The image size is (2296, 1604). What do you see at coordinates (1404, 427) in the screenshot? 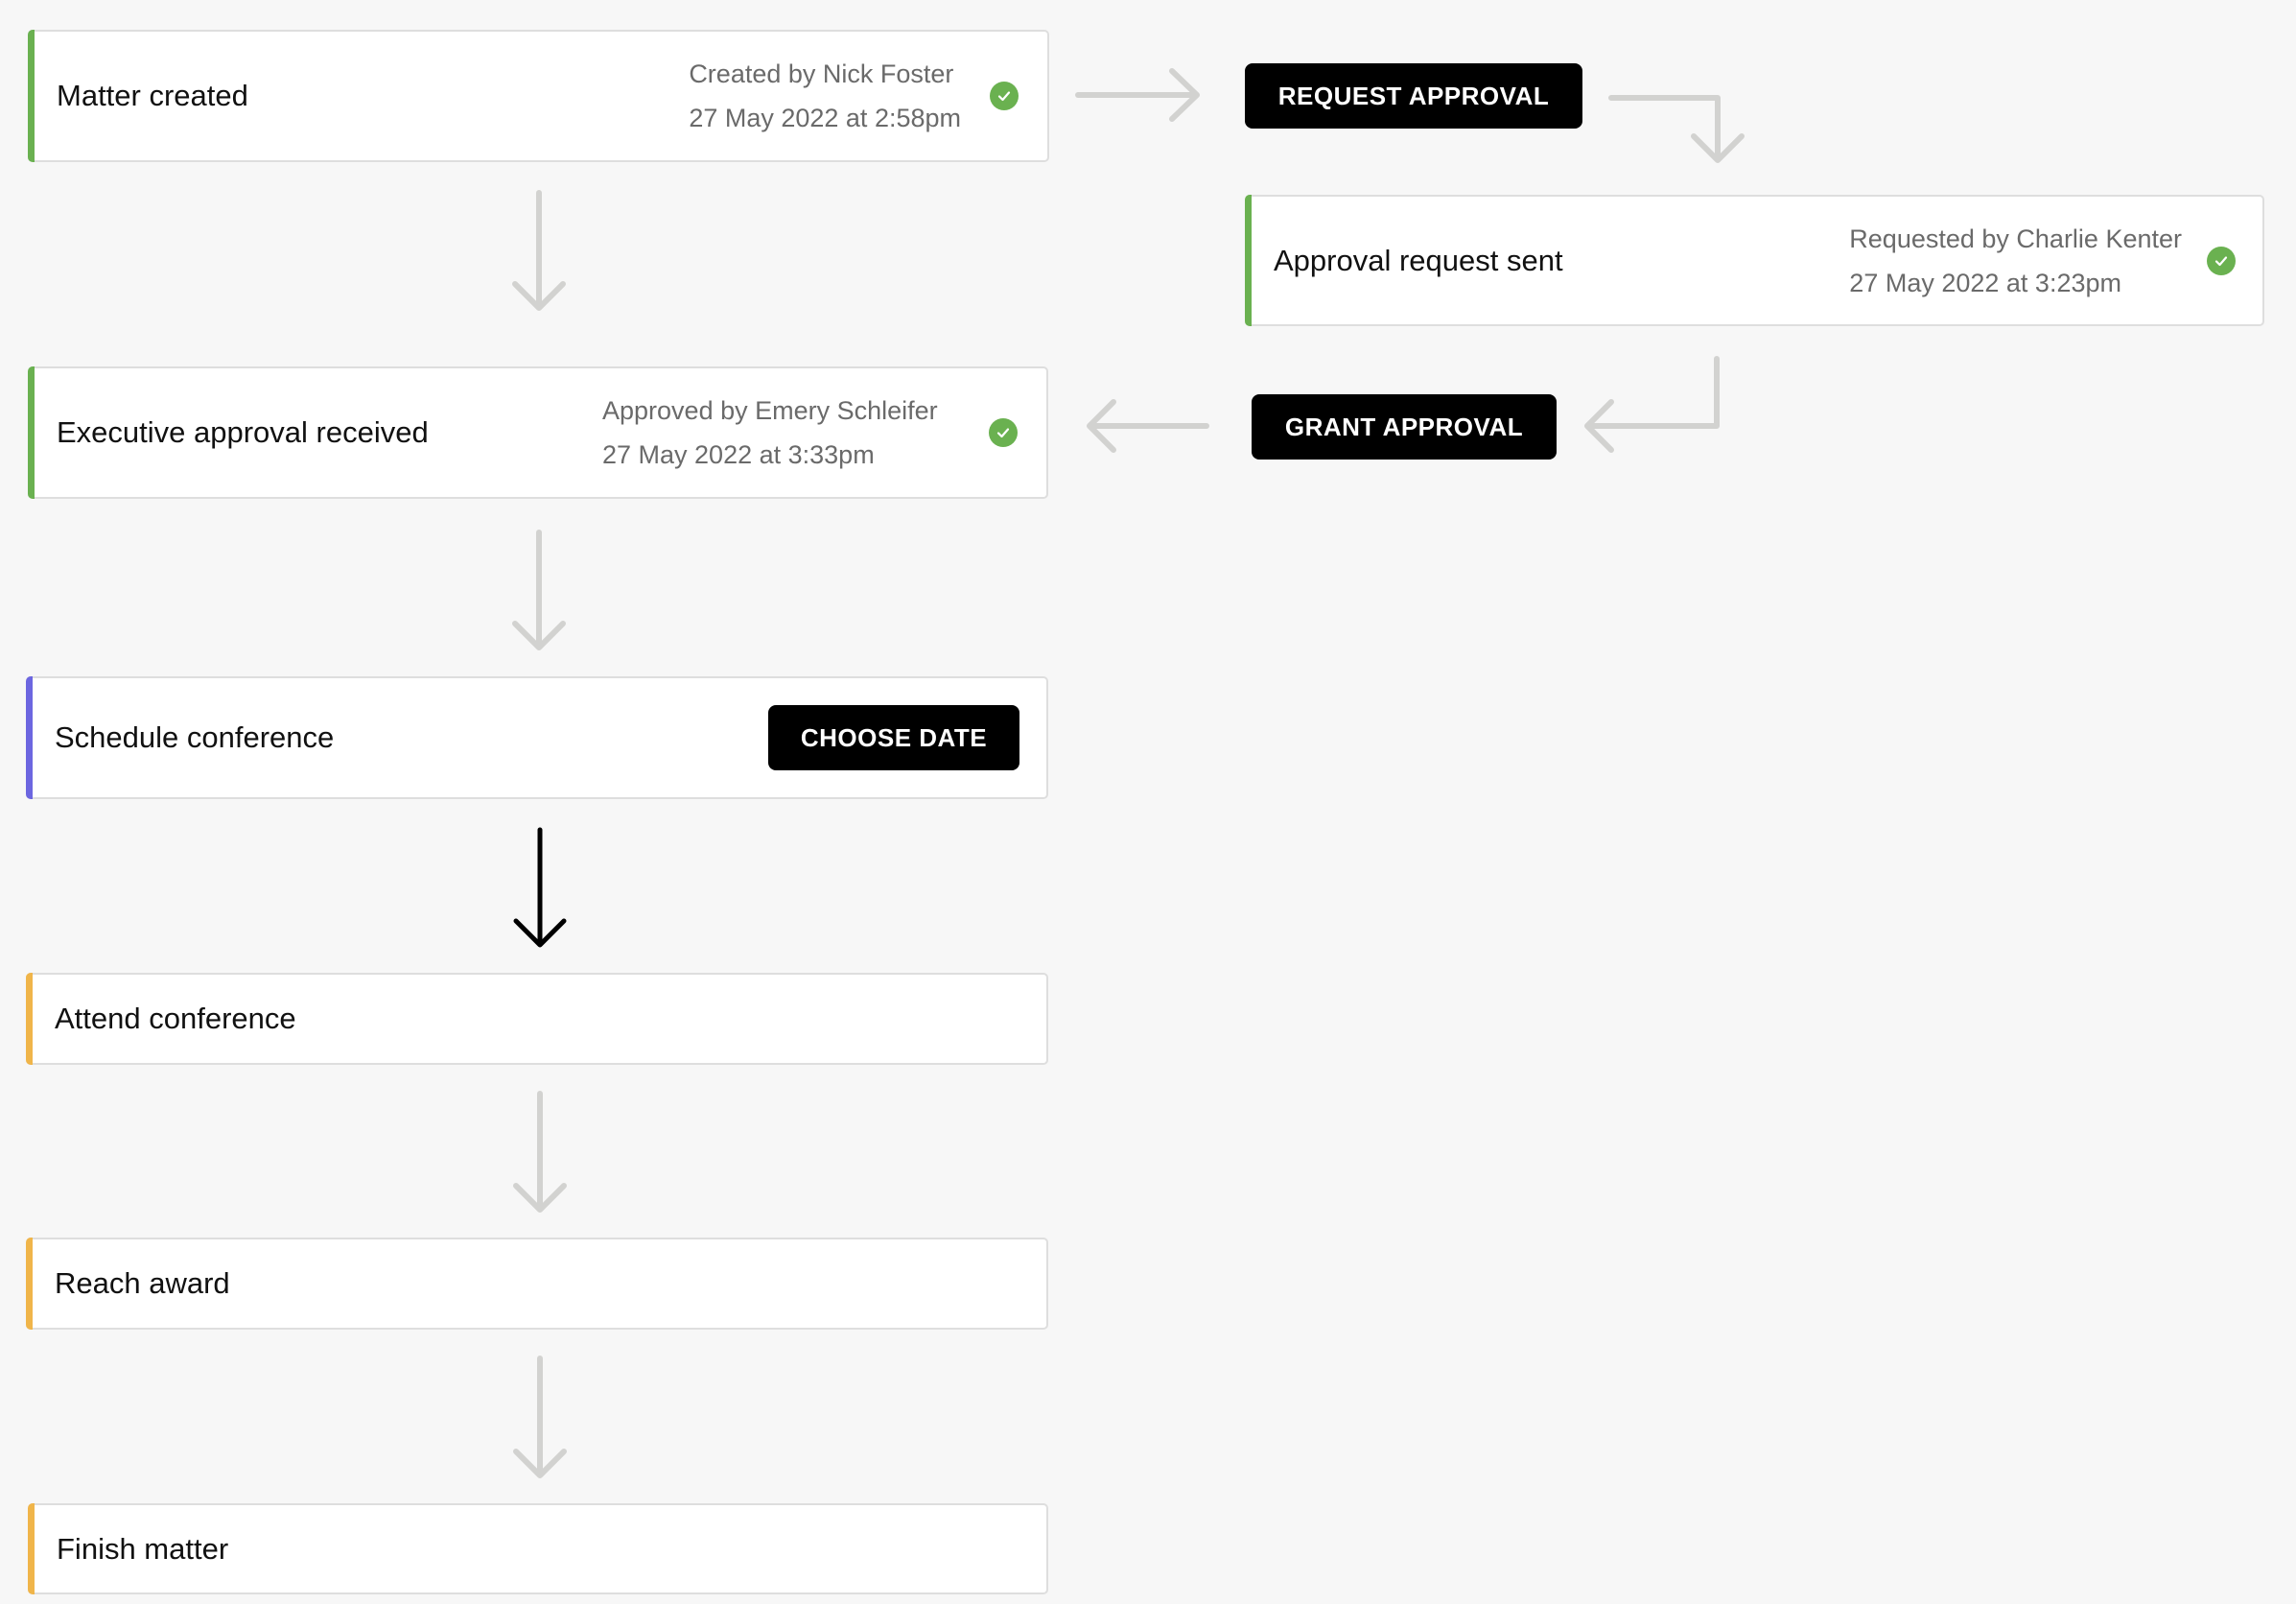
I see `grant-approval-button: GRANT APPROVAL` at bounding box center [1404, 427].